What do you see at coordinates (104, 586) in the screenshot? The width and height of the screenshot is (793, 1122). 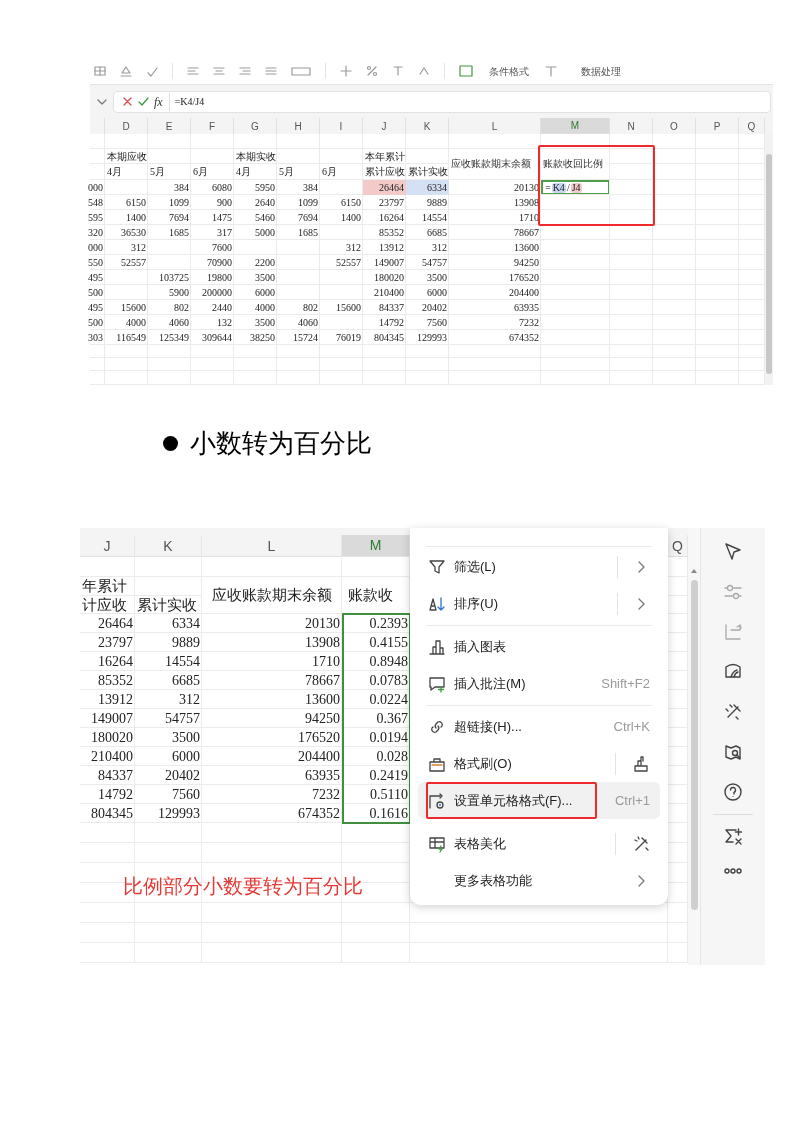 I see `header-cell-text: 年累计` at bounding box center [104, 586].